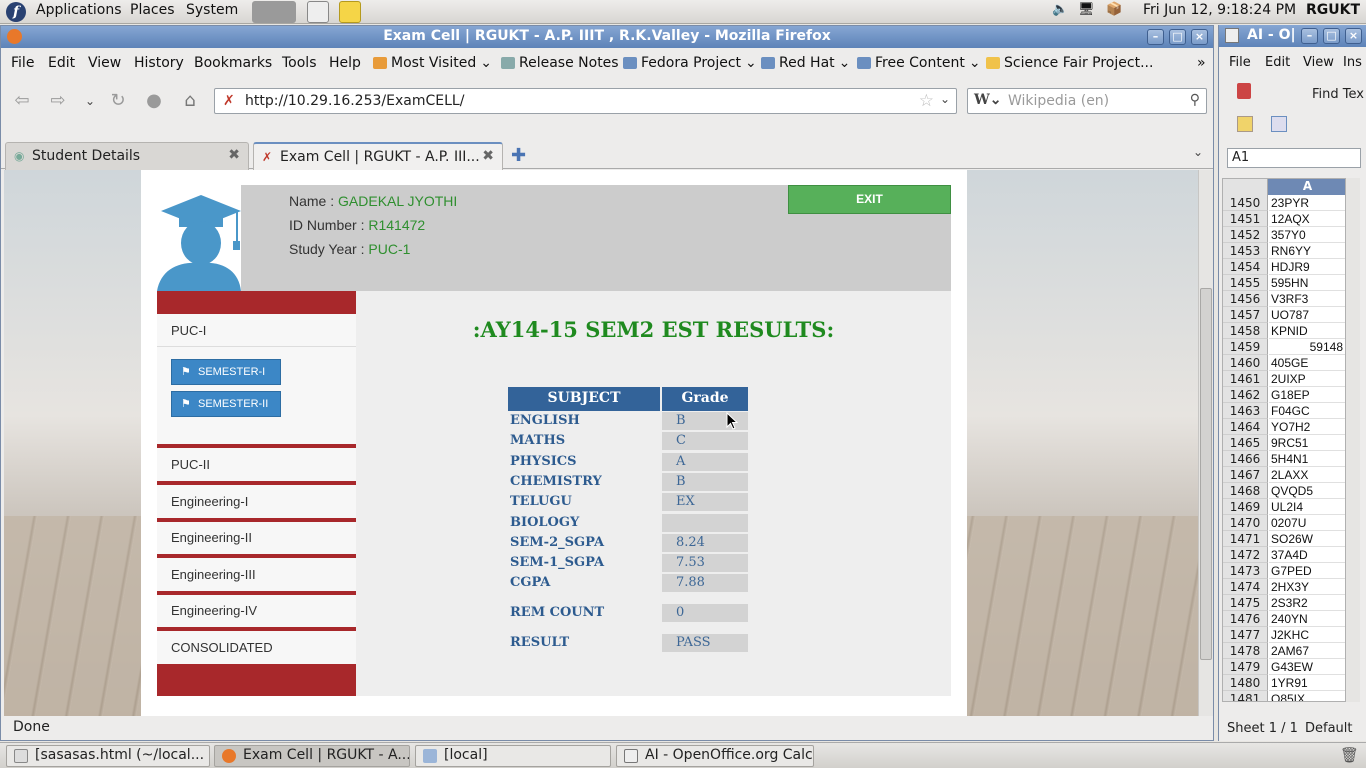 This screenshot has height=768, width=1366. Describe the element at coordinates (1245, 459) in the screenshot. I see `row-number: 1466` at that location.